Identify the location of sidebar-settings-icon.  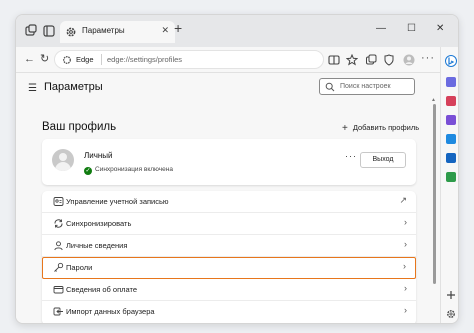
(451, 314).